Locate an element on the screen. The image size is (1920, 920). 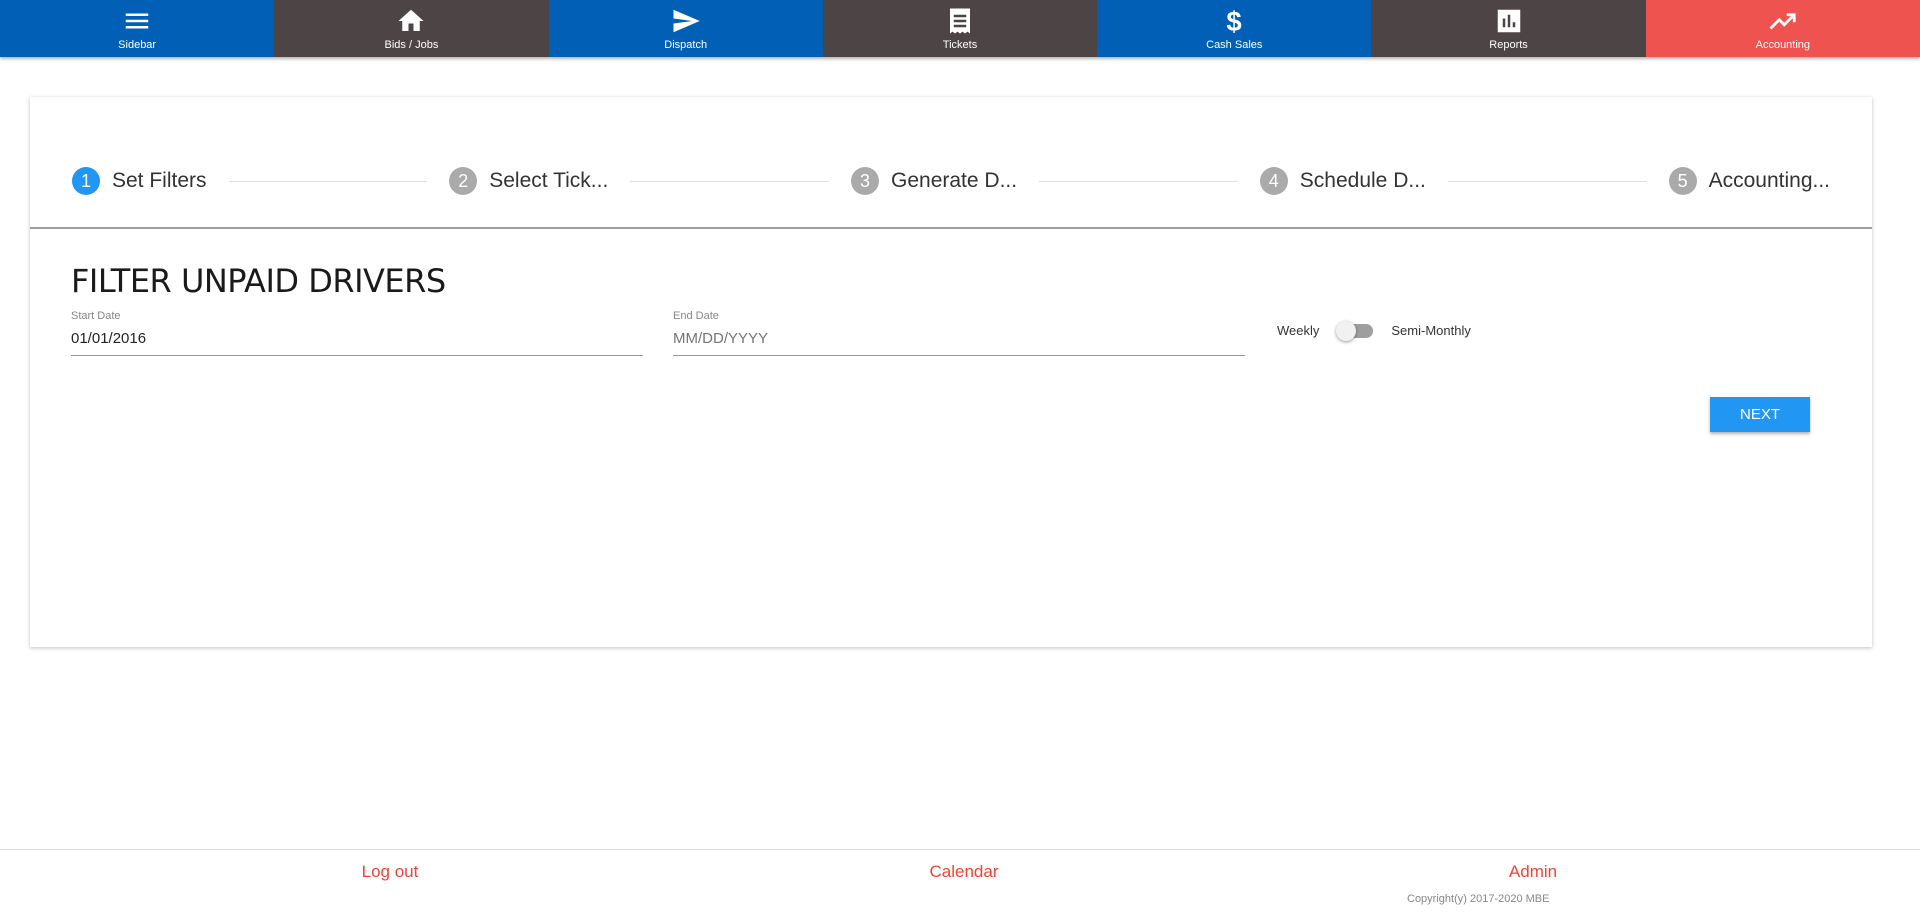
pay-period-switch is located at coordinates (1355, 330).